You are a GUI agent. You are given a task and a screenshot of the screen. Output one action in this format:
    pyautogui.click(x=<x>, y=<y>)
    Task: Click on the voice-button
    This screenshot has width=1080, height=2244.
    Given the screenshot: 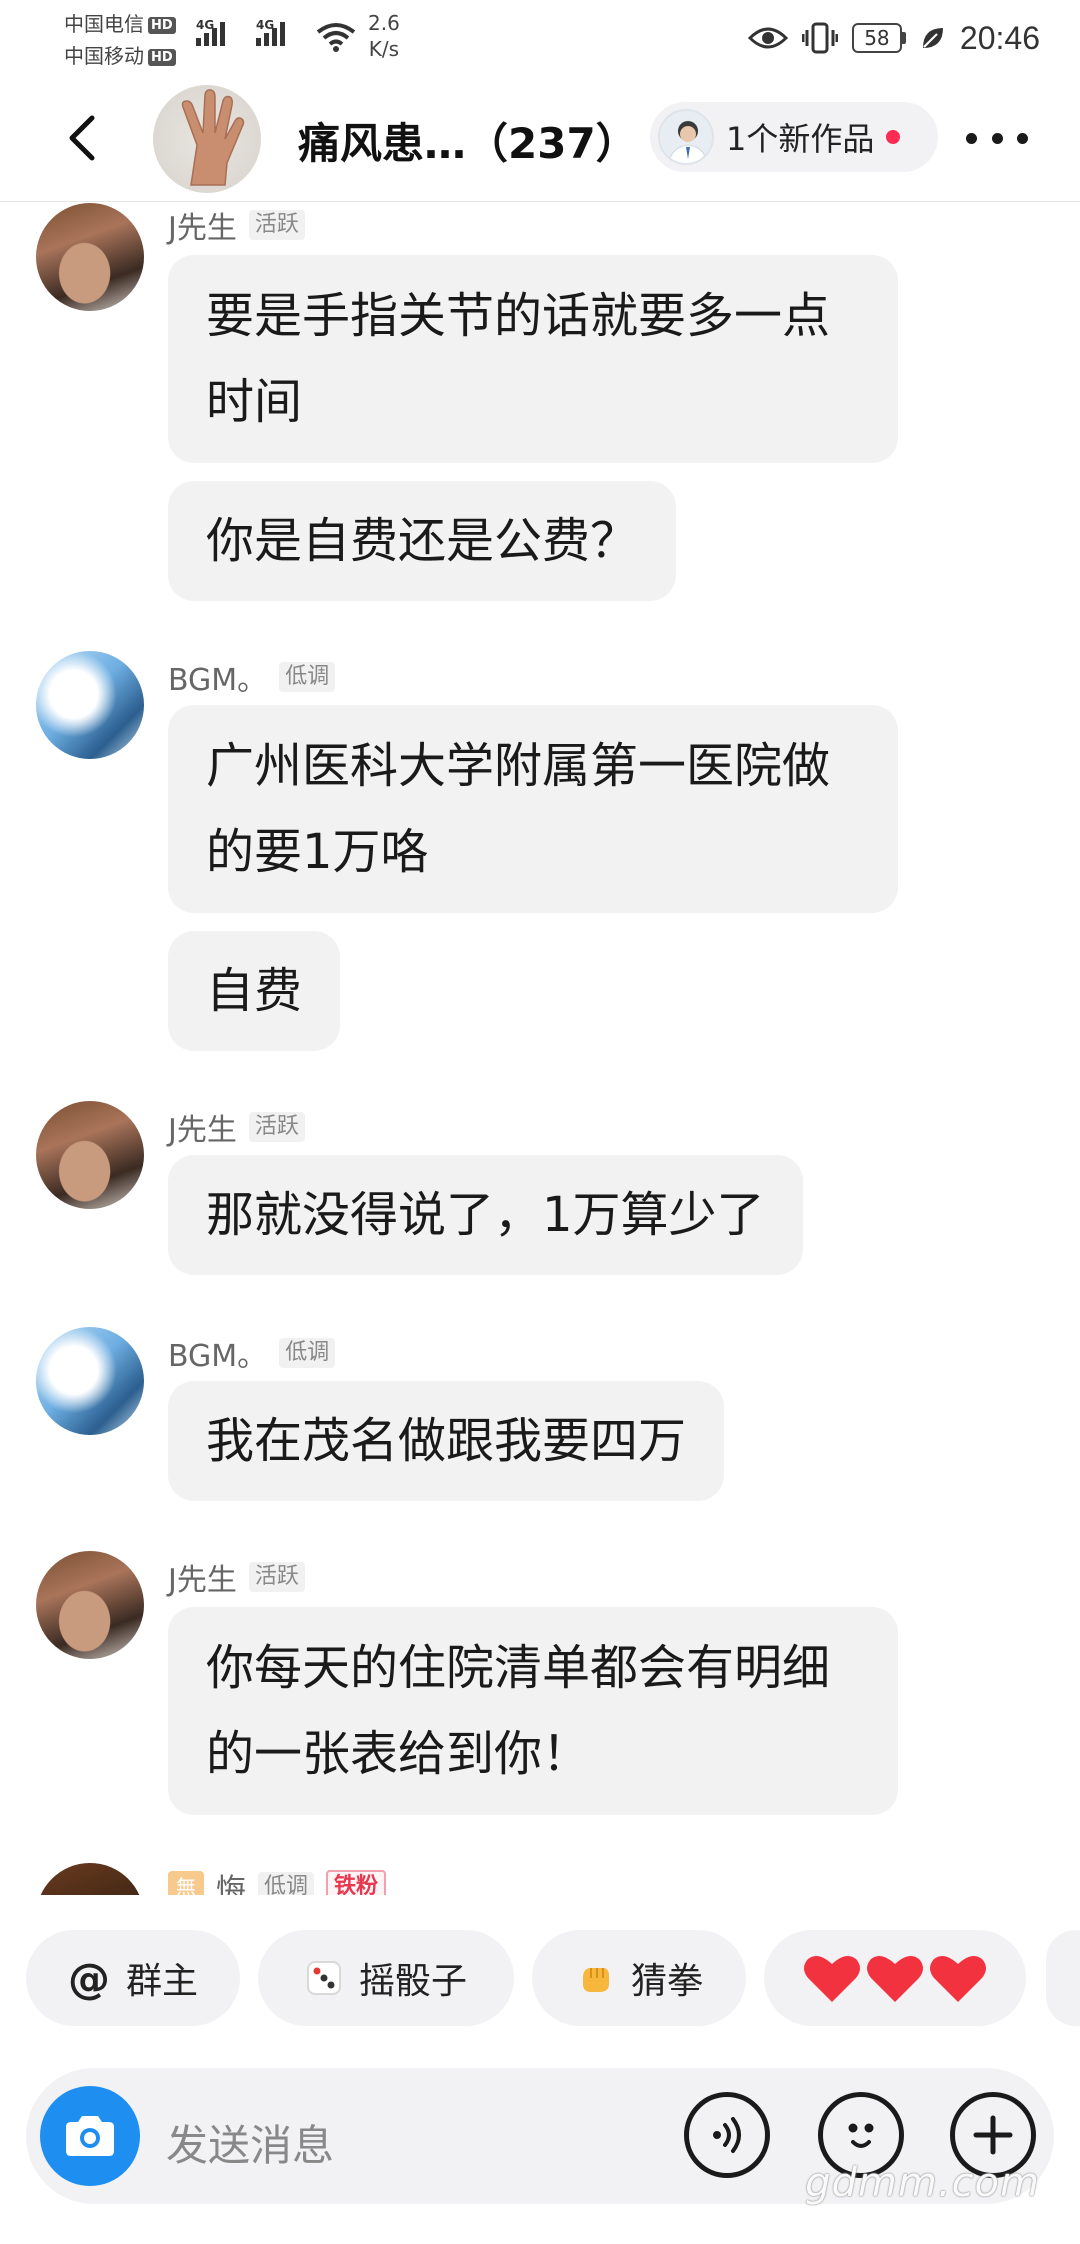 What is the action you would take?
    pyautogui.click(x=727, y=2135)
    